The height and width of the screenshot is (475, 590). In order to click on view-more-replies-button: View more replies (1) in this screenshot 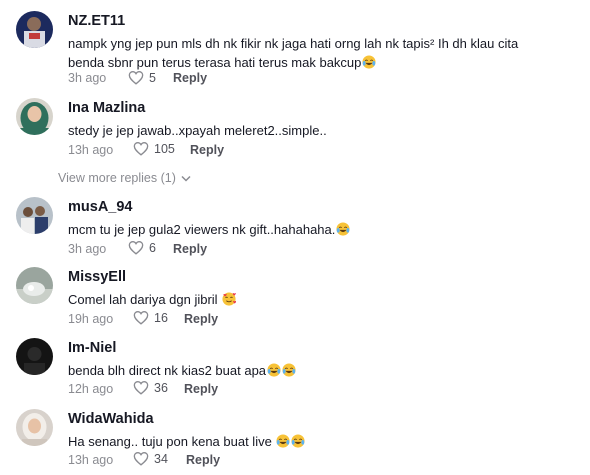, I will do `click(124, 178)`.